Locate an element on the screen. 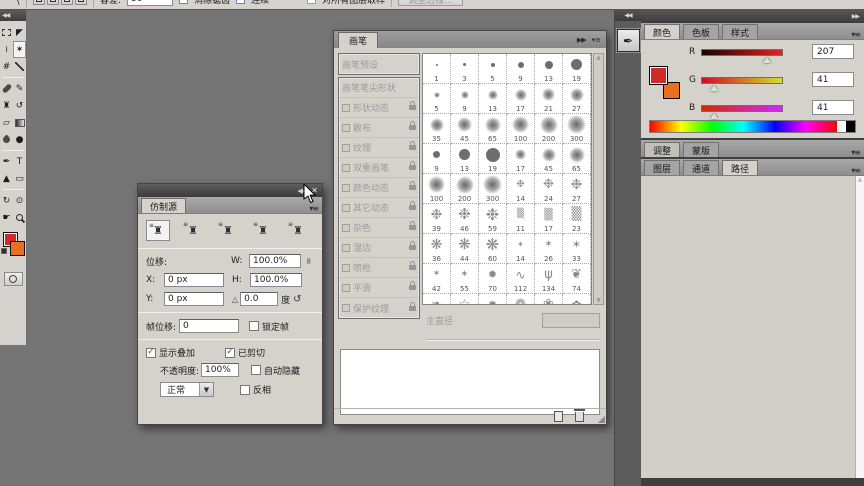  color-spectrum-ramp is located at coordinates (752, 126).